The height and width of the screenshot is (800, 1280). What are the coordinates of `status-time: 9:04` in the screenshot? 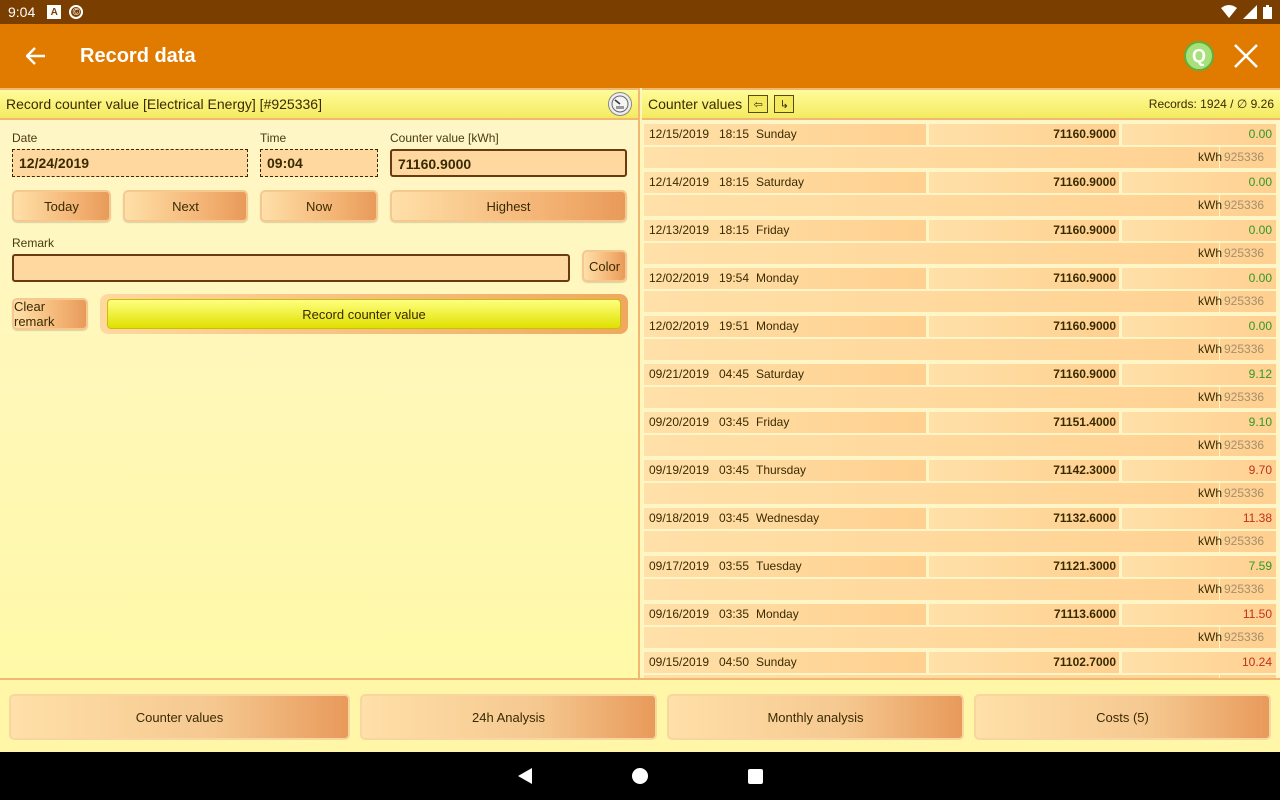 It's located at (22, 12).